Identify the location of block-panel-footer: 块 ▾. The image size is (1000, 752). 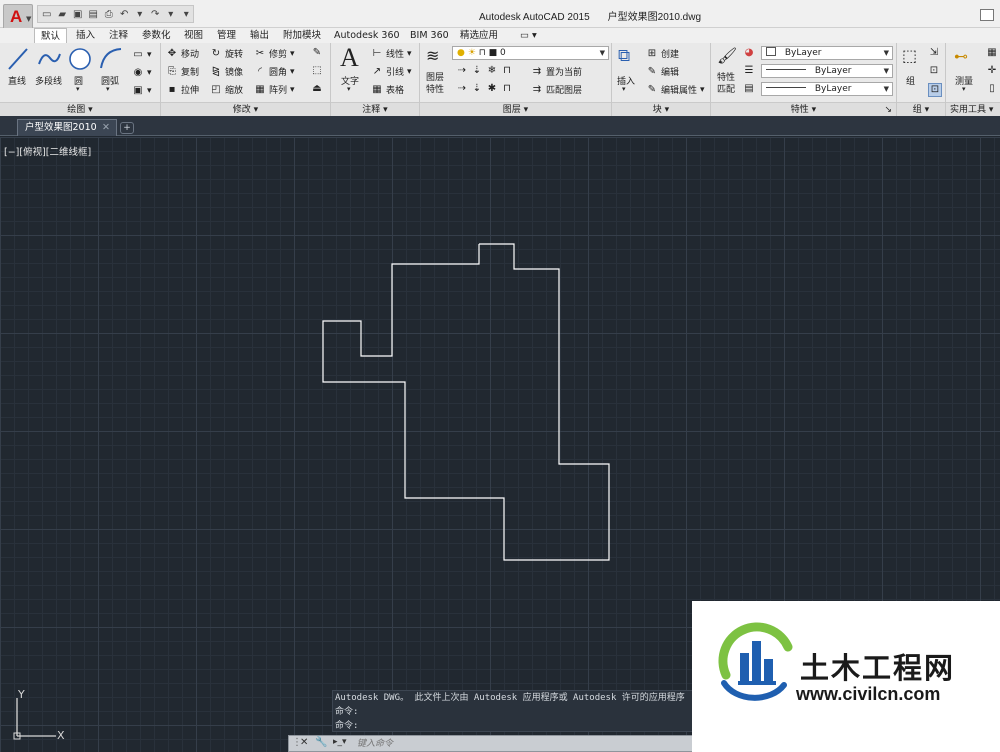
(661, 109).